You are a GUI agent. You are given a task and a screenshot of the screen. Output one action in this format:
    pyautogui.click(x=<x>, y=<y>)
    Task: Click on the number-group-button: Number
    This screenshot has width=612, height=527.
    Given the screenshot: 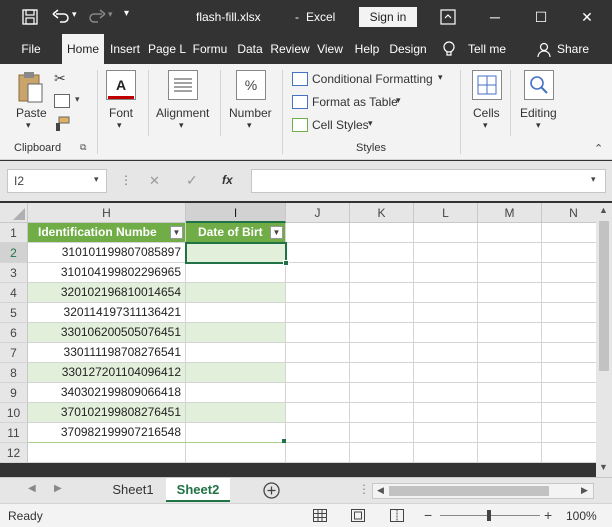 What is the action you would take?
    pyautogui.click(x=250, y=113)
    